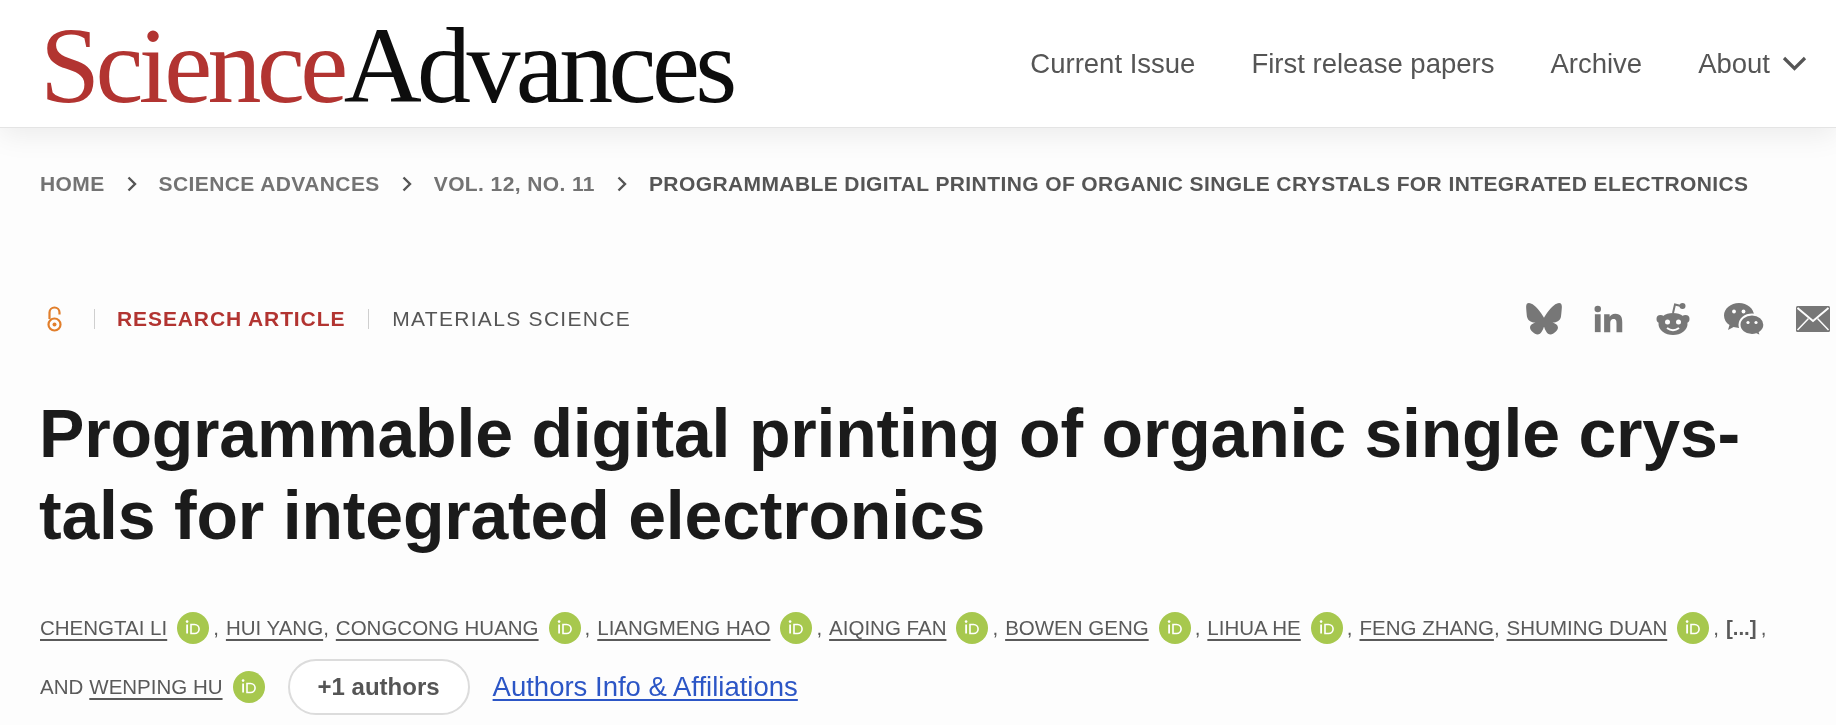  Describe the element at coordinates (1077, 628) in the screenshot. I see `author-name-link: BOWEN GENG` at that location.